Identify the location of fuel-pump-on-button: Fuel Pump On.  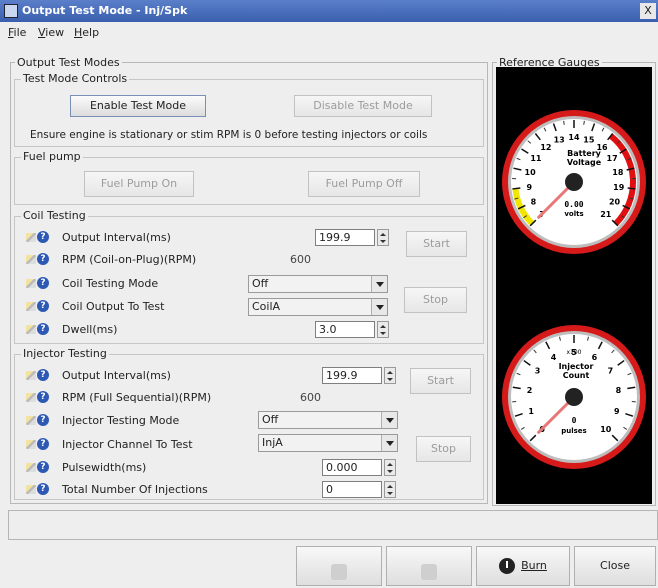
(139, 184).